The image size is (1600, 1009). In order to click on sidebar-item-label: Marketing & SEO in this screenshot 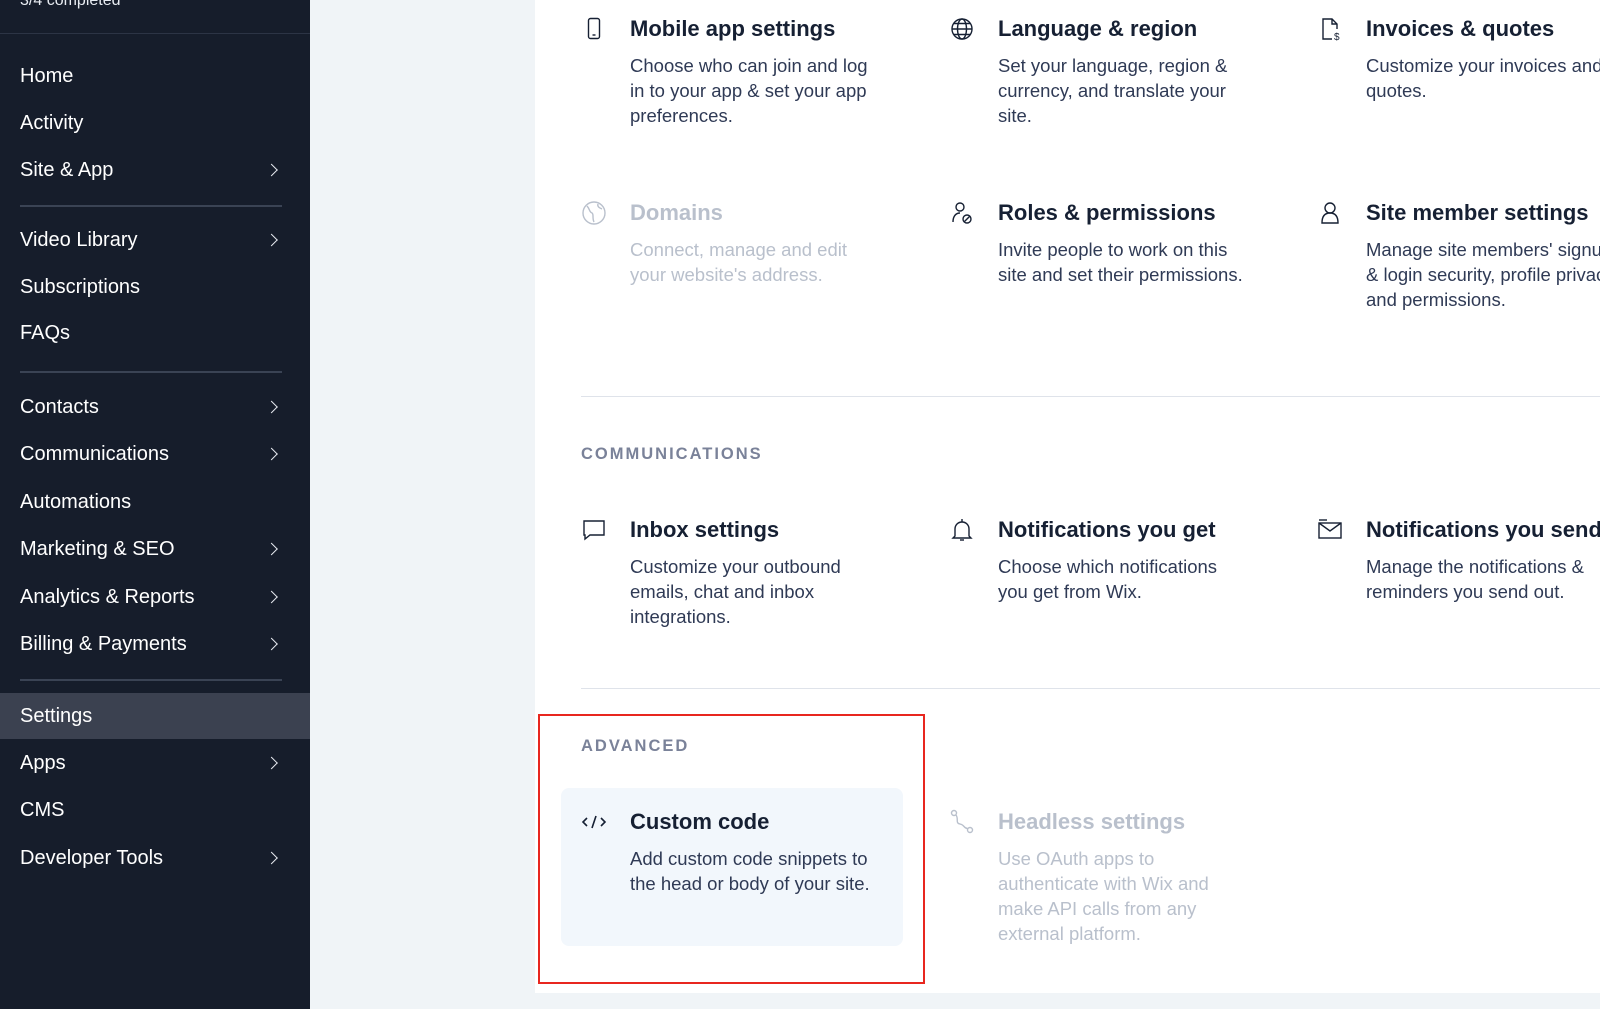, I will do `click(97, 548)`.